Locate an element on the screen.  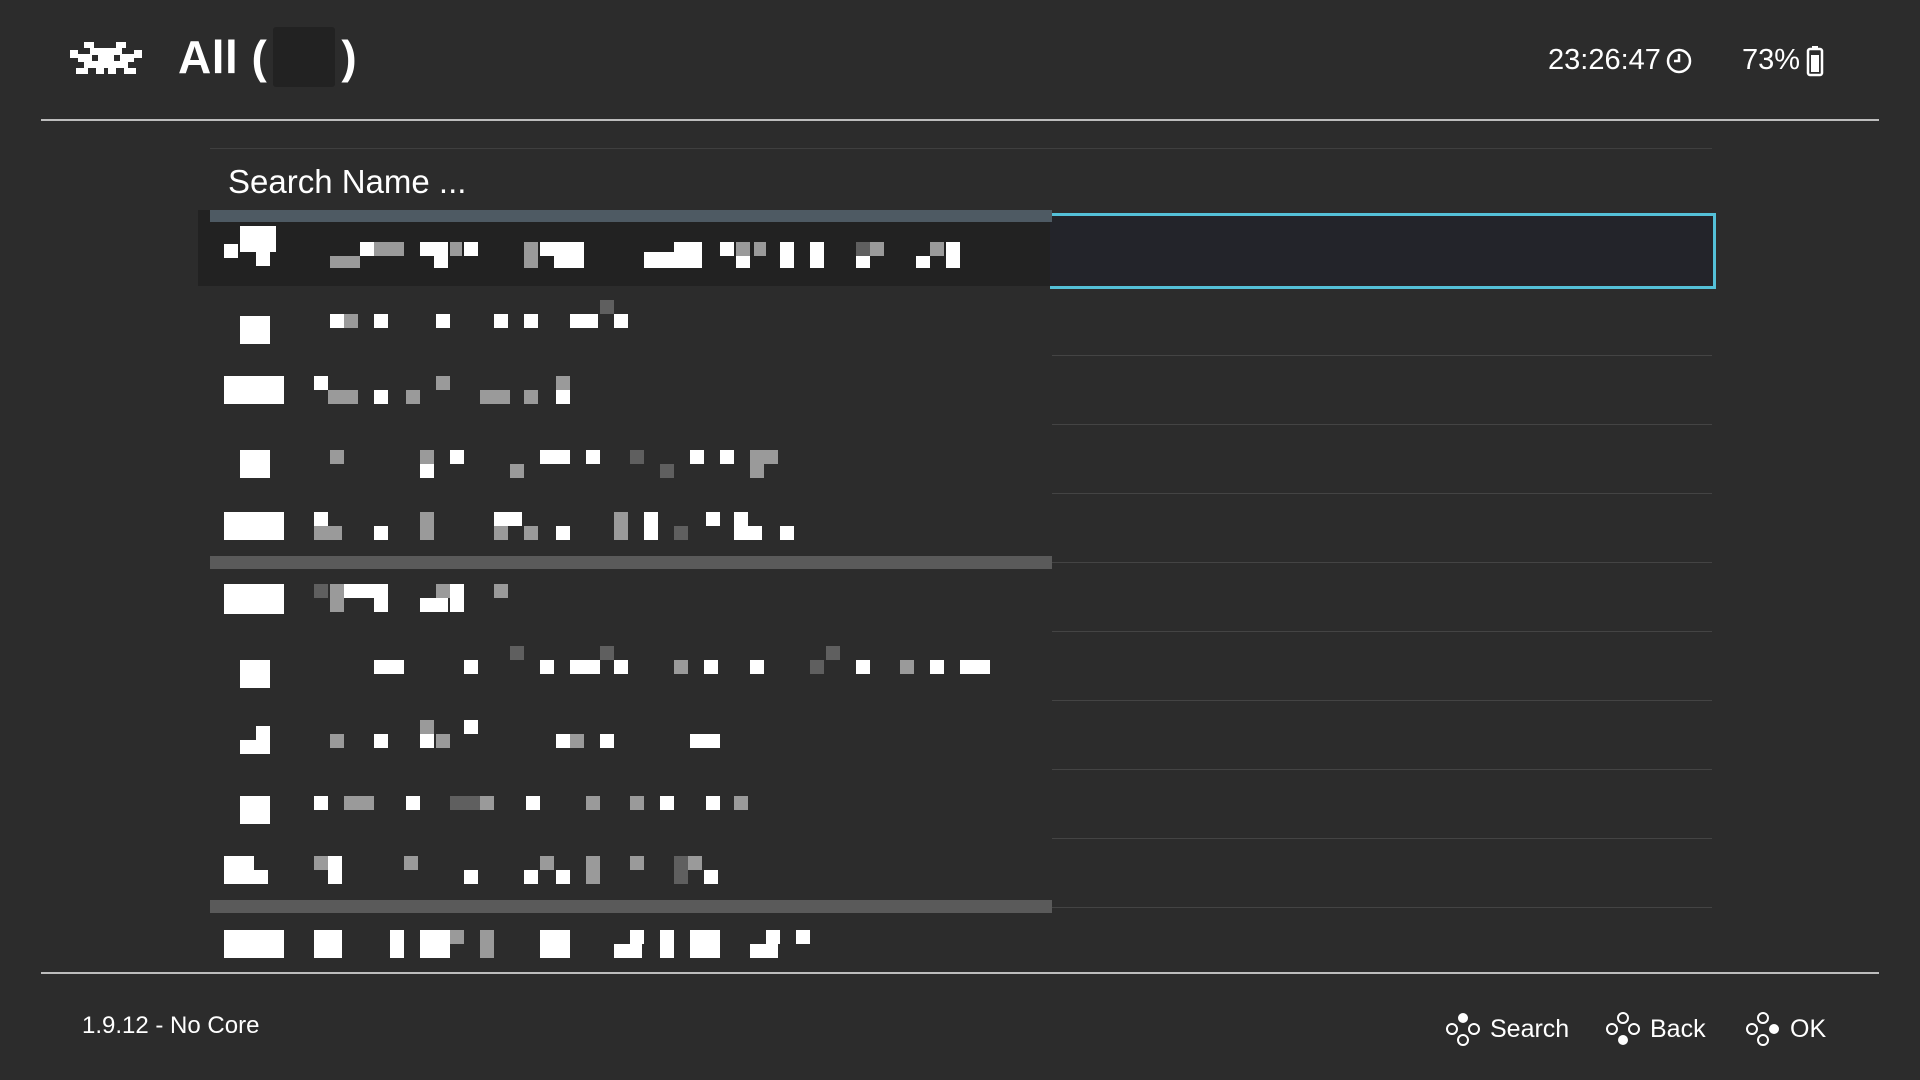
selected-item-highlight is located at coordinates (1383, 251).